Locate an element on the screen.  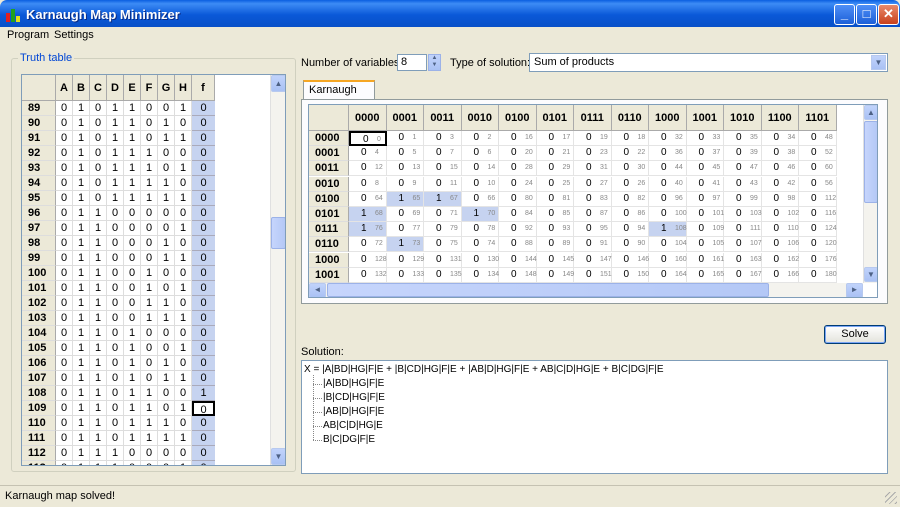
chevron-down-icon: ▼ is located at coordinates (878, 62).